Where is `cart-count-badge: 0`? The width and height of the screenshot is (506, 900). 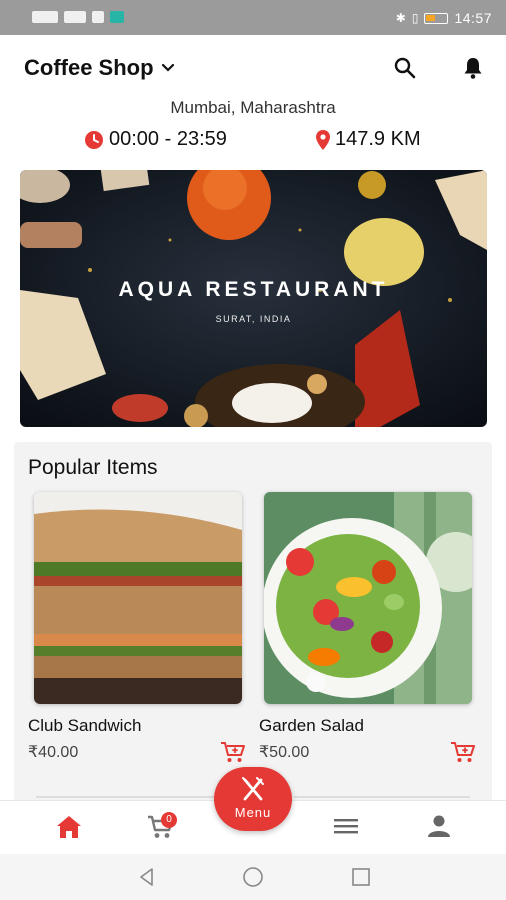
cart-count-badge: 0 is located at coordinates (169, 820).